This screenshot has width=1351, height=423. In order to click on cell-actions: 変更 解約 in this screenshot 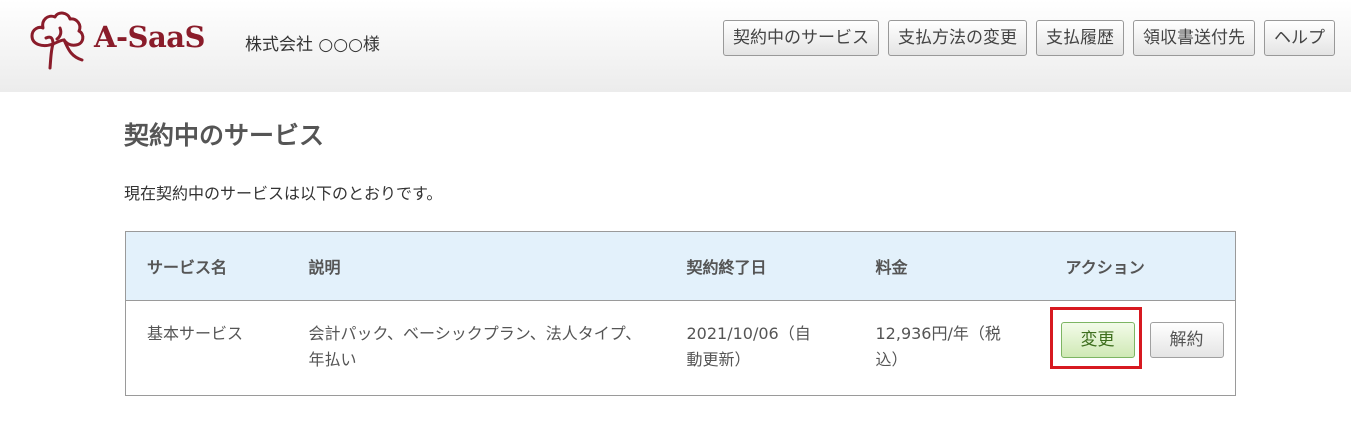, I will do `click(1140, 348)`.